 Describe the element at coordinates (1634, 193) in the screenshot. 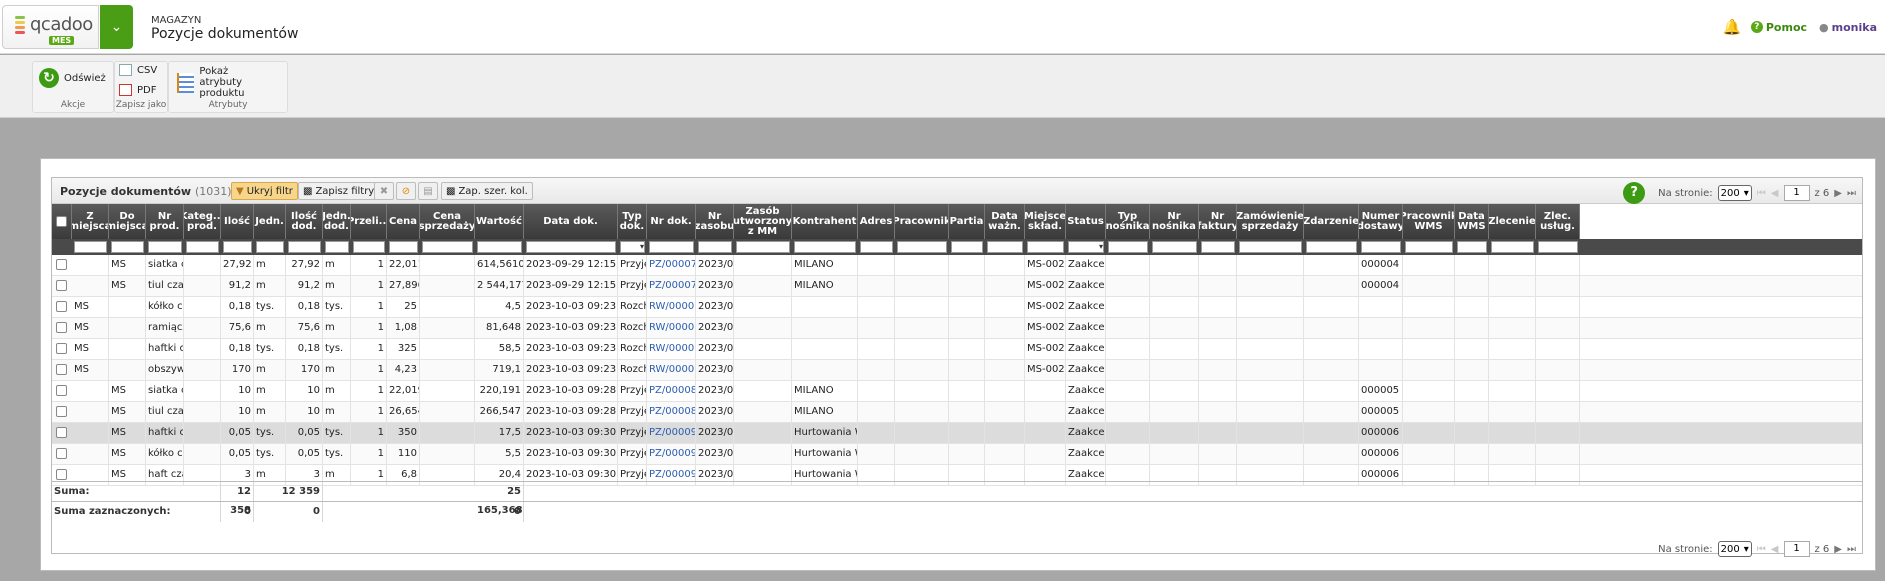

I see `grid-help-icon: ?` at that location.